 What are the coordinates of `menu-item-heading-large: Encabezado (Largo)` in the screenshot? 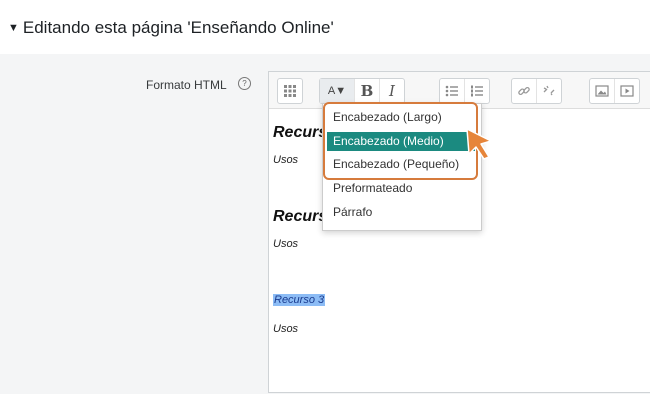 It's located at (387, 117).